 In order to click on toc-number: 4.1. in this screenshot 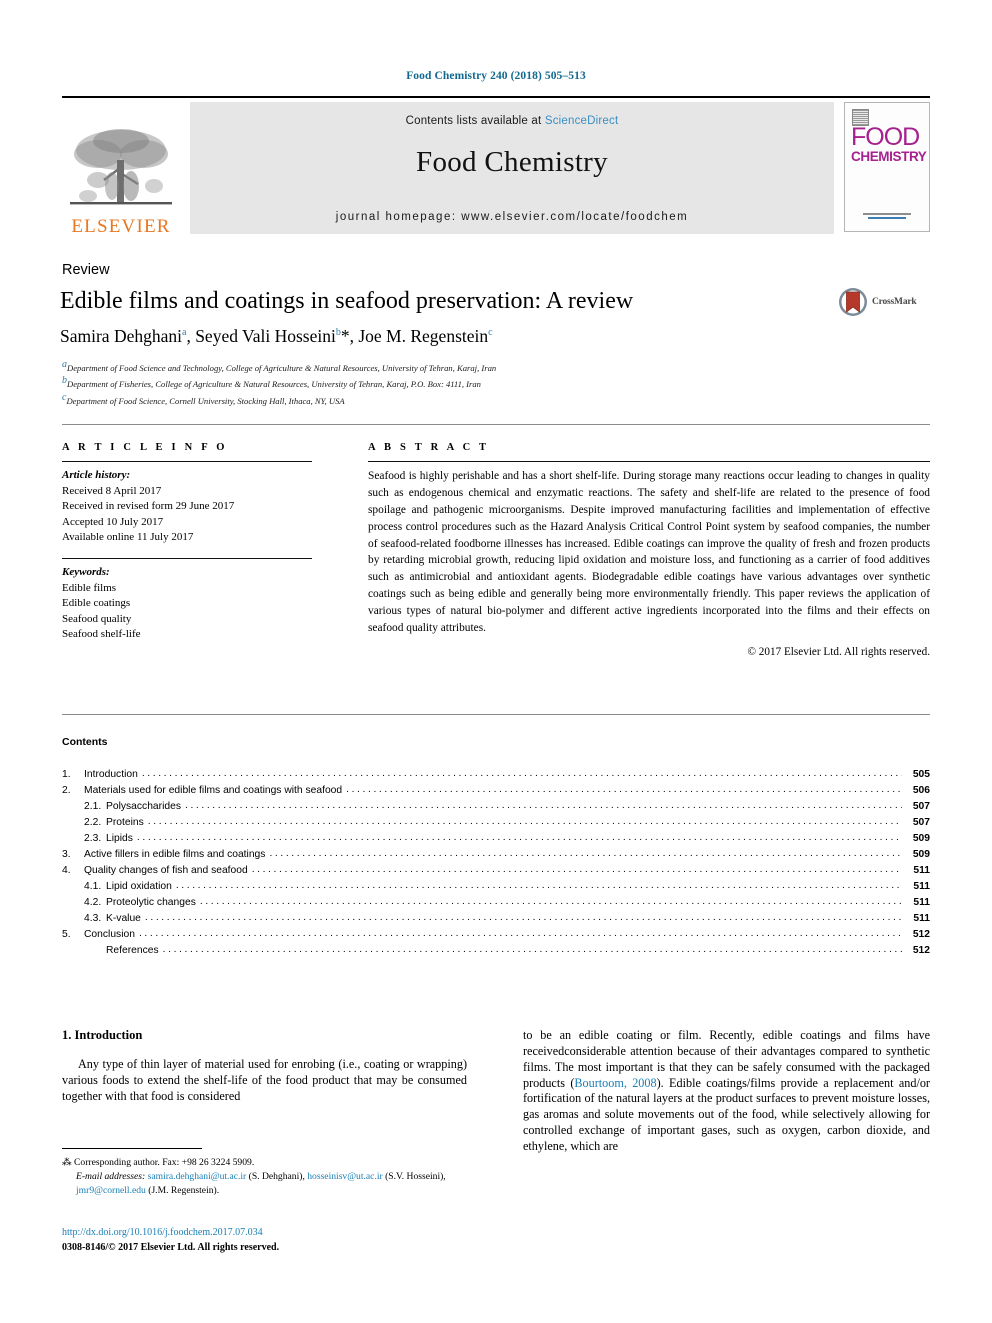, I will do `click(93, 886)`.